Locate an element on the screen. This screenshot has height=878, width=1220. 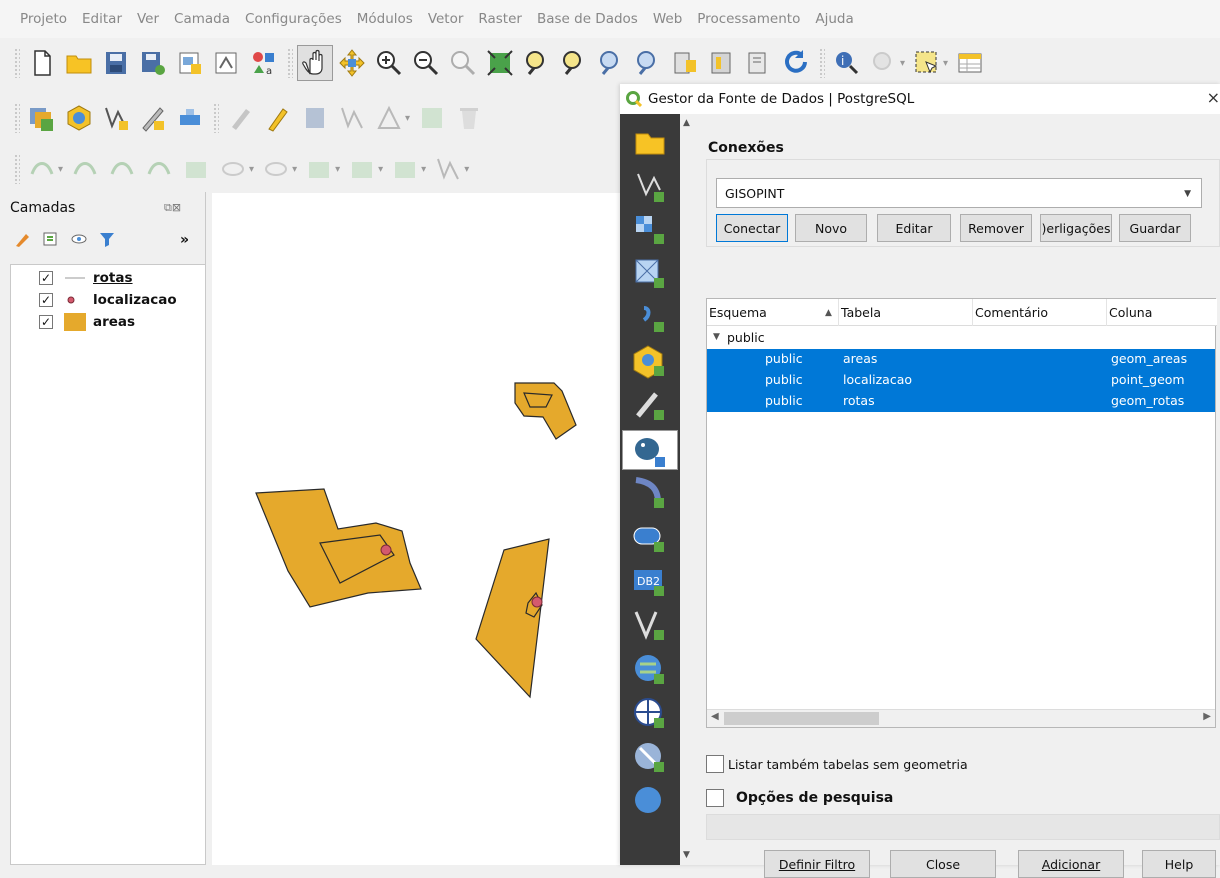
menu-ver: Ver is located at coordinates (148, 19).